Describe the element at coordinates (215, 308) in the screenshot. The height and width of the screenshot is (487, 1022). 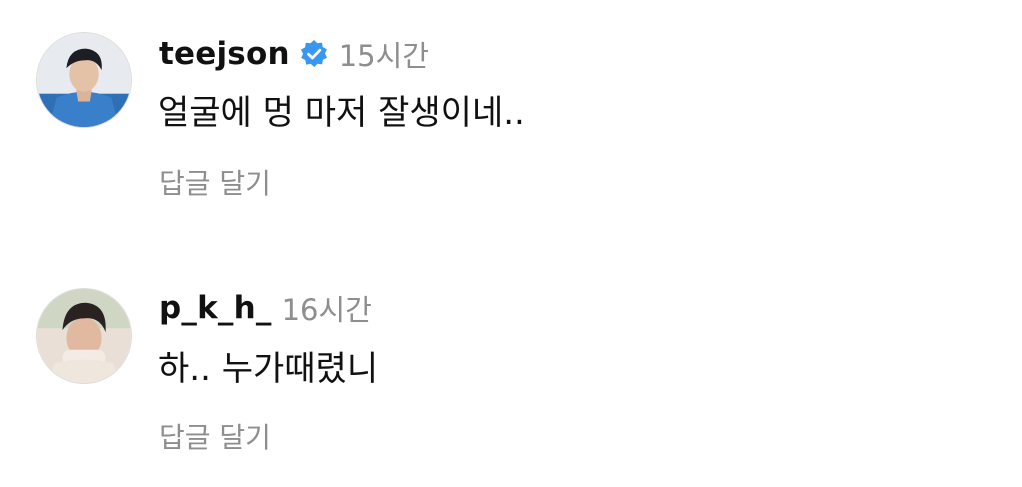
I see `username: p_k_h_` at that location.